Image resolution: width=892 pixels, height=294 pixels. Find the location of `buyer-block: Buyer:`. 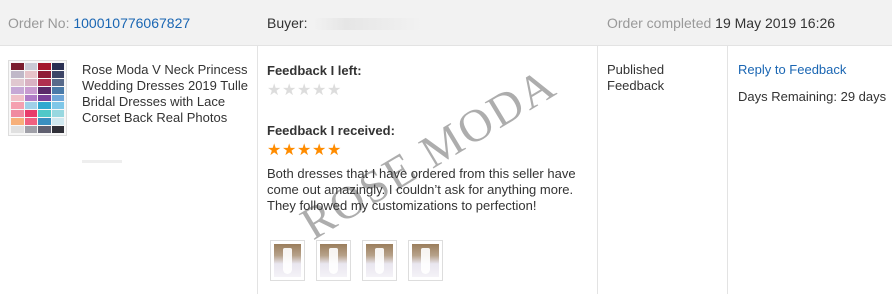

buyer-block: Buyer: is located at coordinates (345, 23).